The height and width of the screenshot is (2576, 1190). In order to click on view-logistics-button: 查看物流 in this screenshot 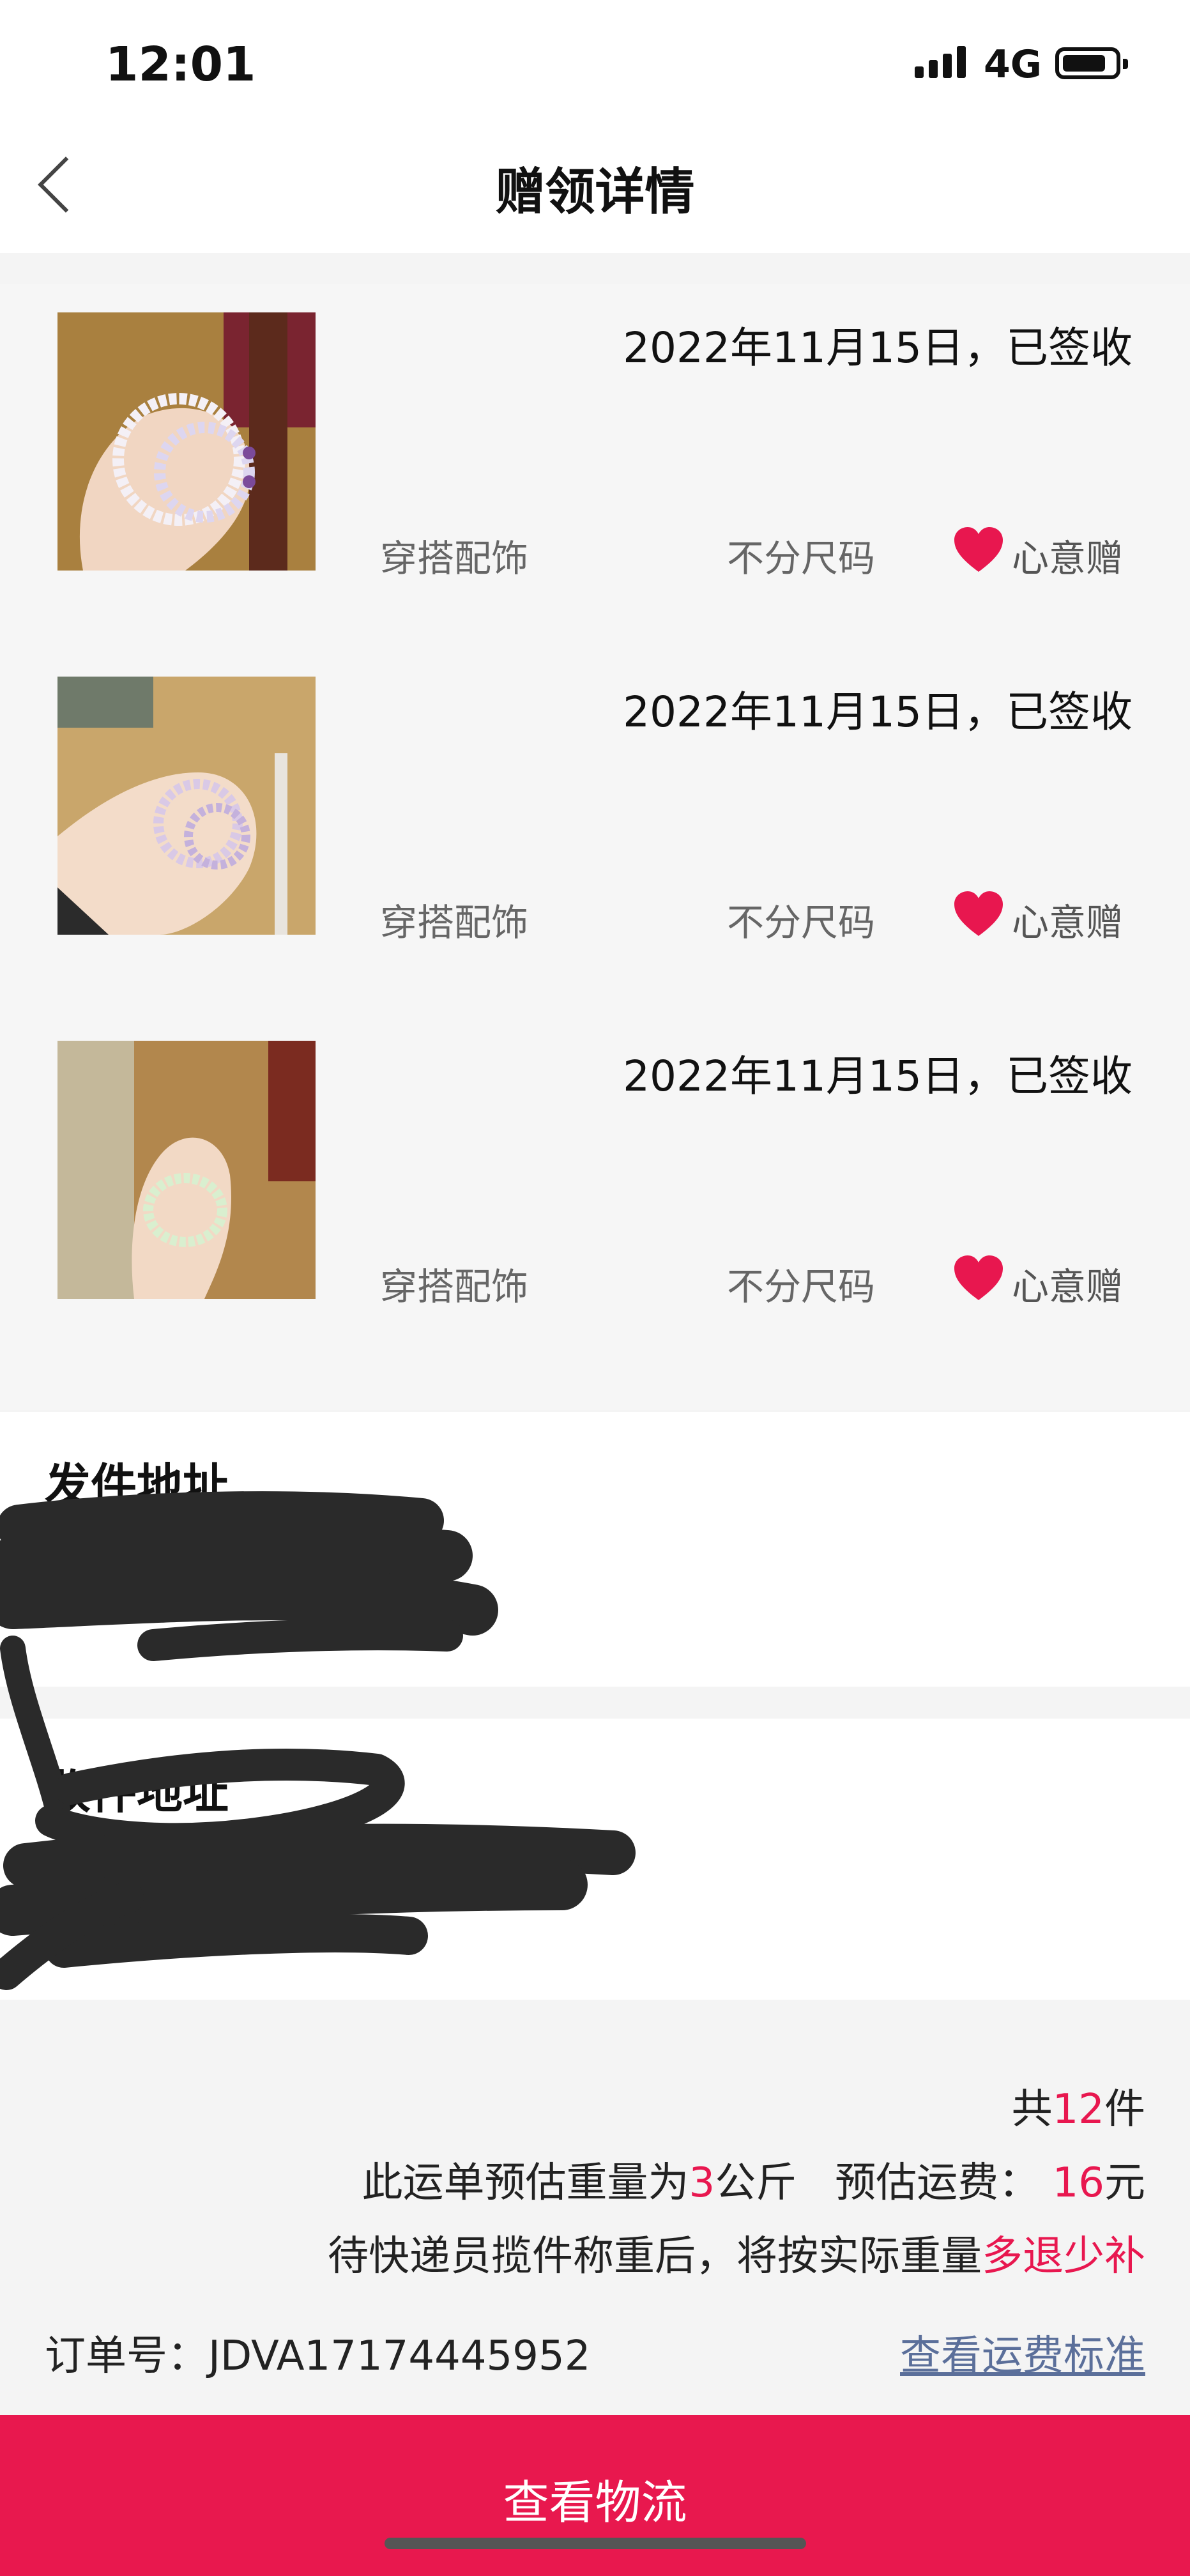, I will do `click(595, 2495)`.